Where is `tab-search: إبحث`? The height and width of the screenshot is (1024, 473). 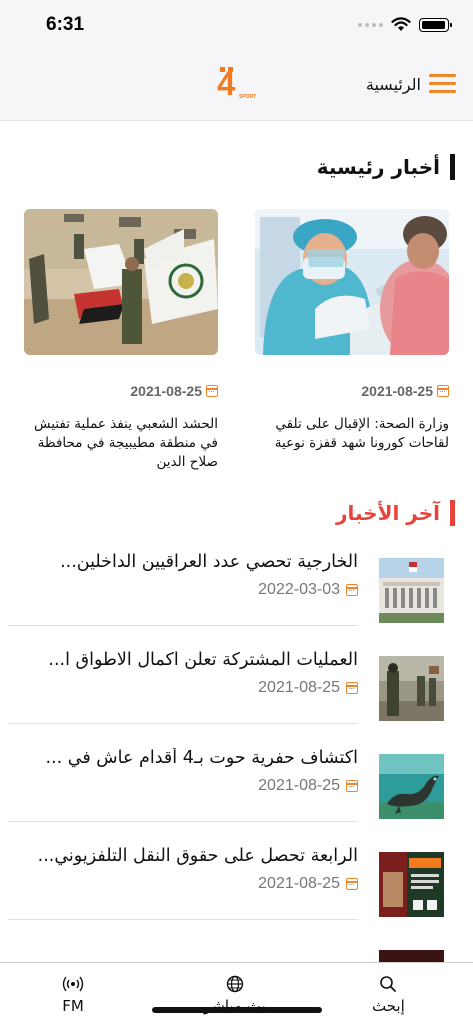
tab-search: إبحث is located at coordinates (388, 995).